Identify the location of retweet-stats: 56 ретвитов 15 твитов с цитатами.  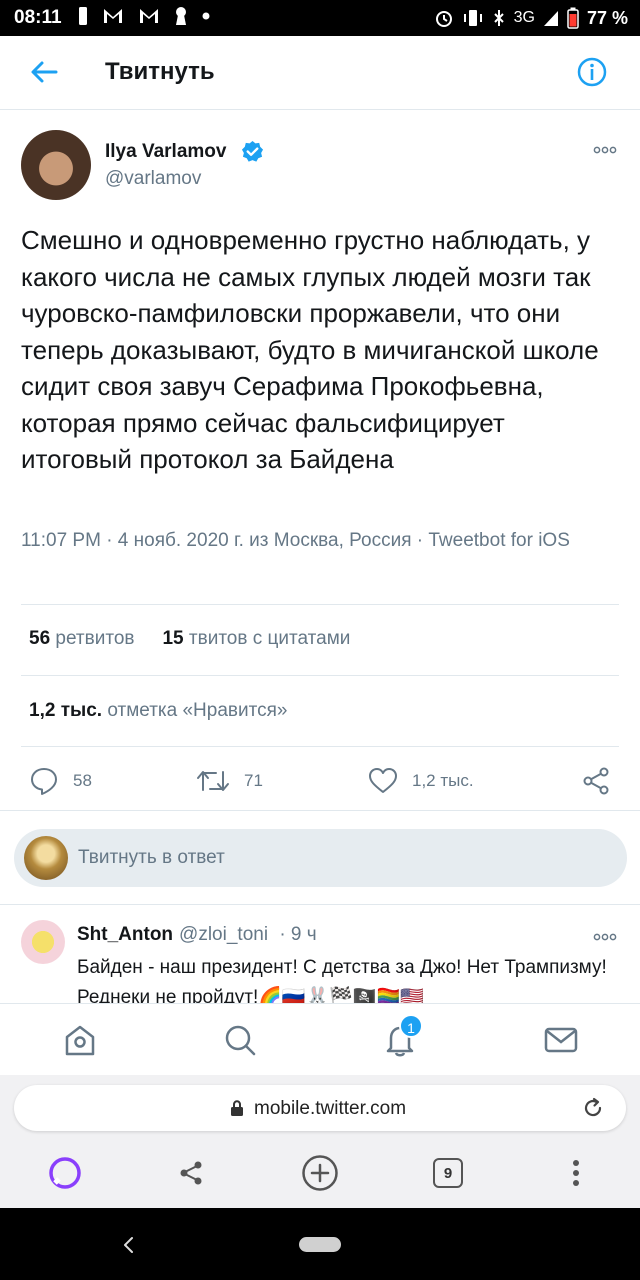
(189, 639).